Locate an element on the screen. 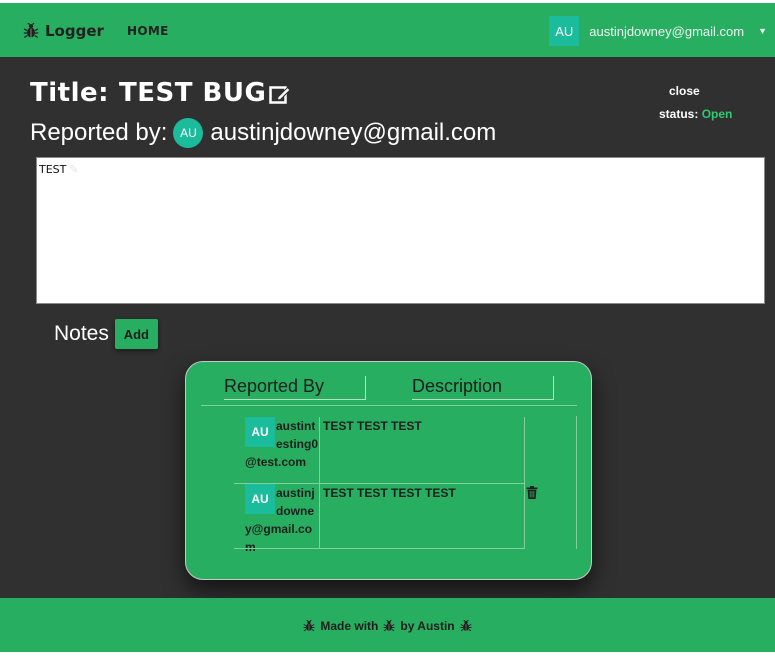 The image size is (775, 658). user-menu: AU austinjdowney@gmail.com ▼ is located at coordinates (658, 31).